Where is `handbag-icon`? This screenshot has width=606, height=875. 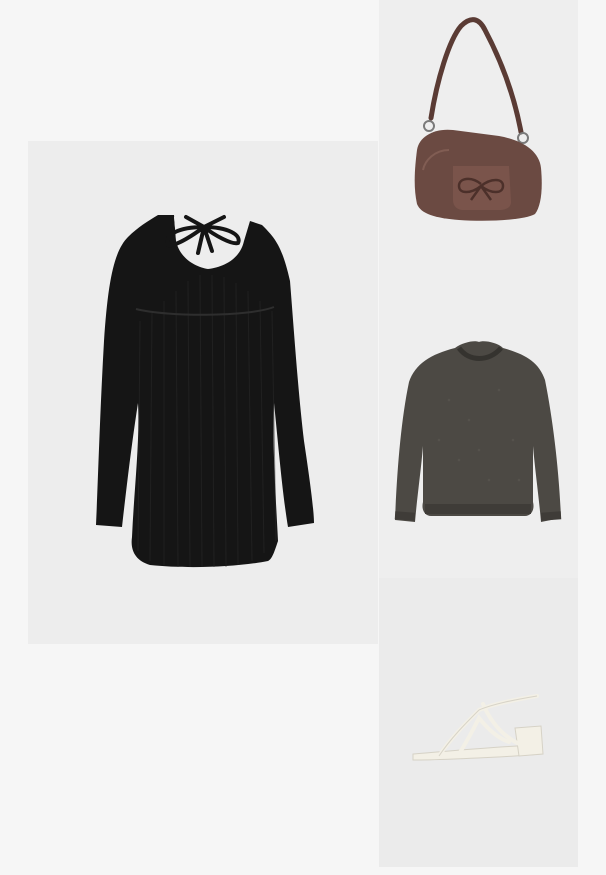
handbag-icon is located at coordinates (478, 145).